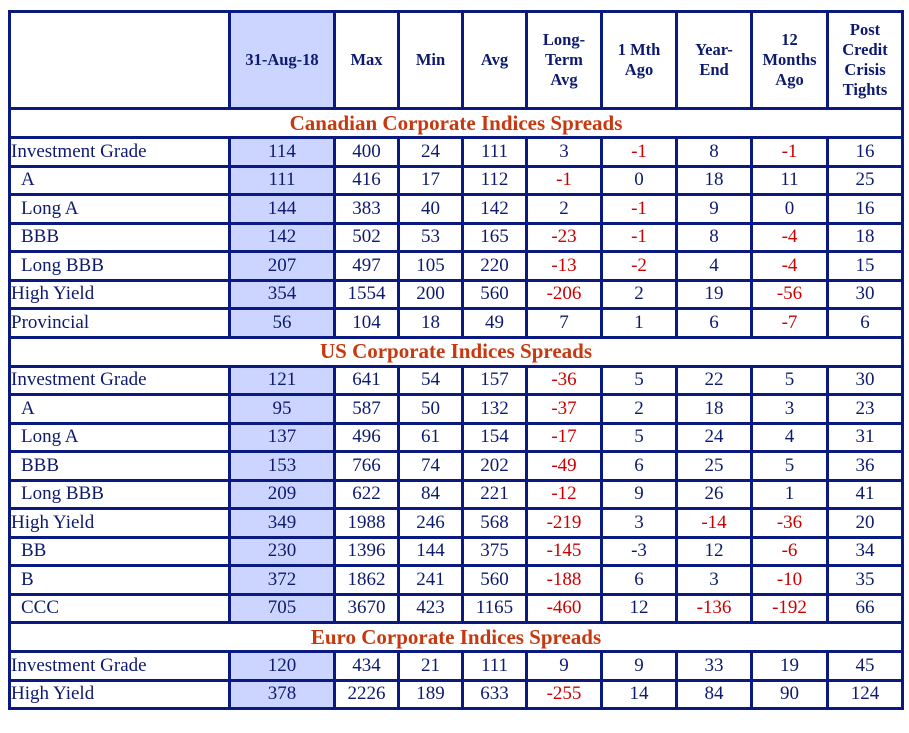 The width and height of the screenshot is (909, 733). What do you see at coordinates (366, 294) in the screenshot?
I see `max-cell: 1554` at bounding box center [366, 294].